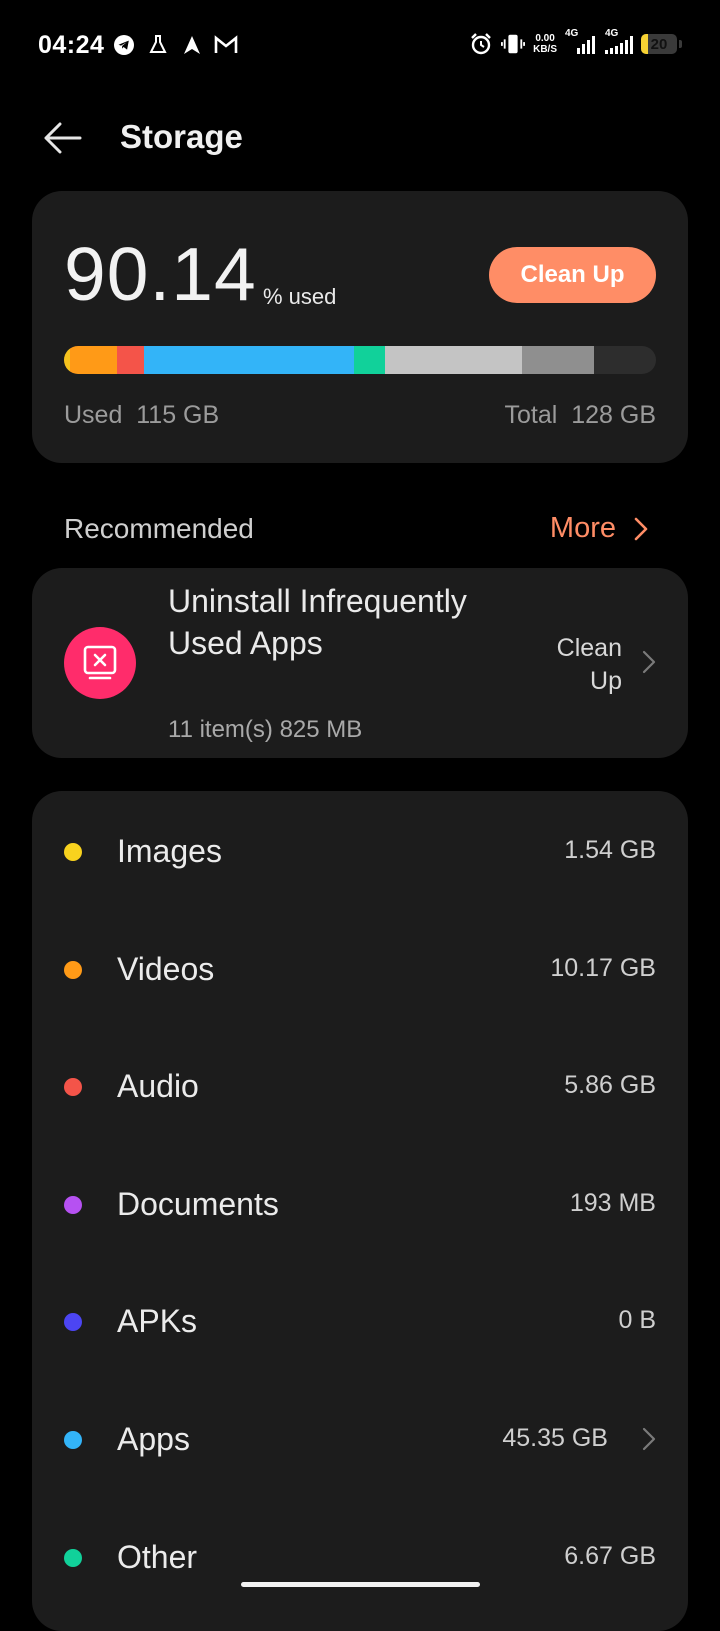 The height and width of the screenshot is (1631, 720). Describe the element at coordinates (580, 42) in the screenshot. I see `signal-sim1-icon: 4G` at that location.